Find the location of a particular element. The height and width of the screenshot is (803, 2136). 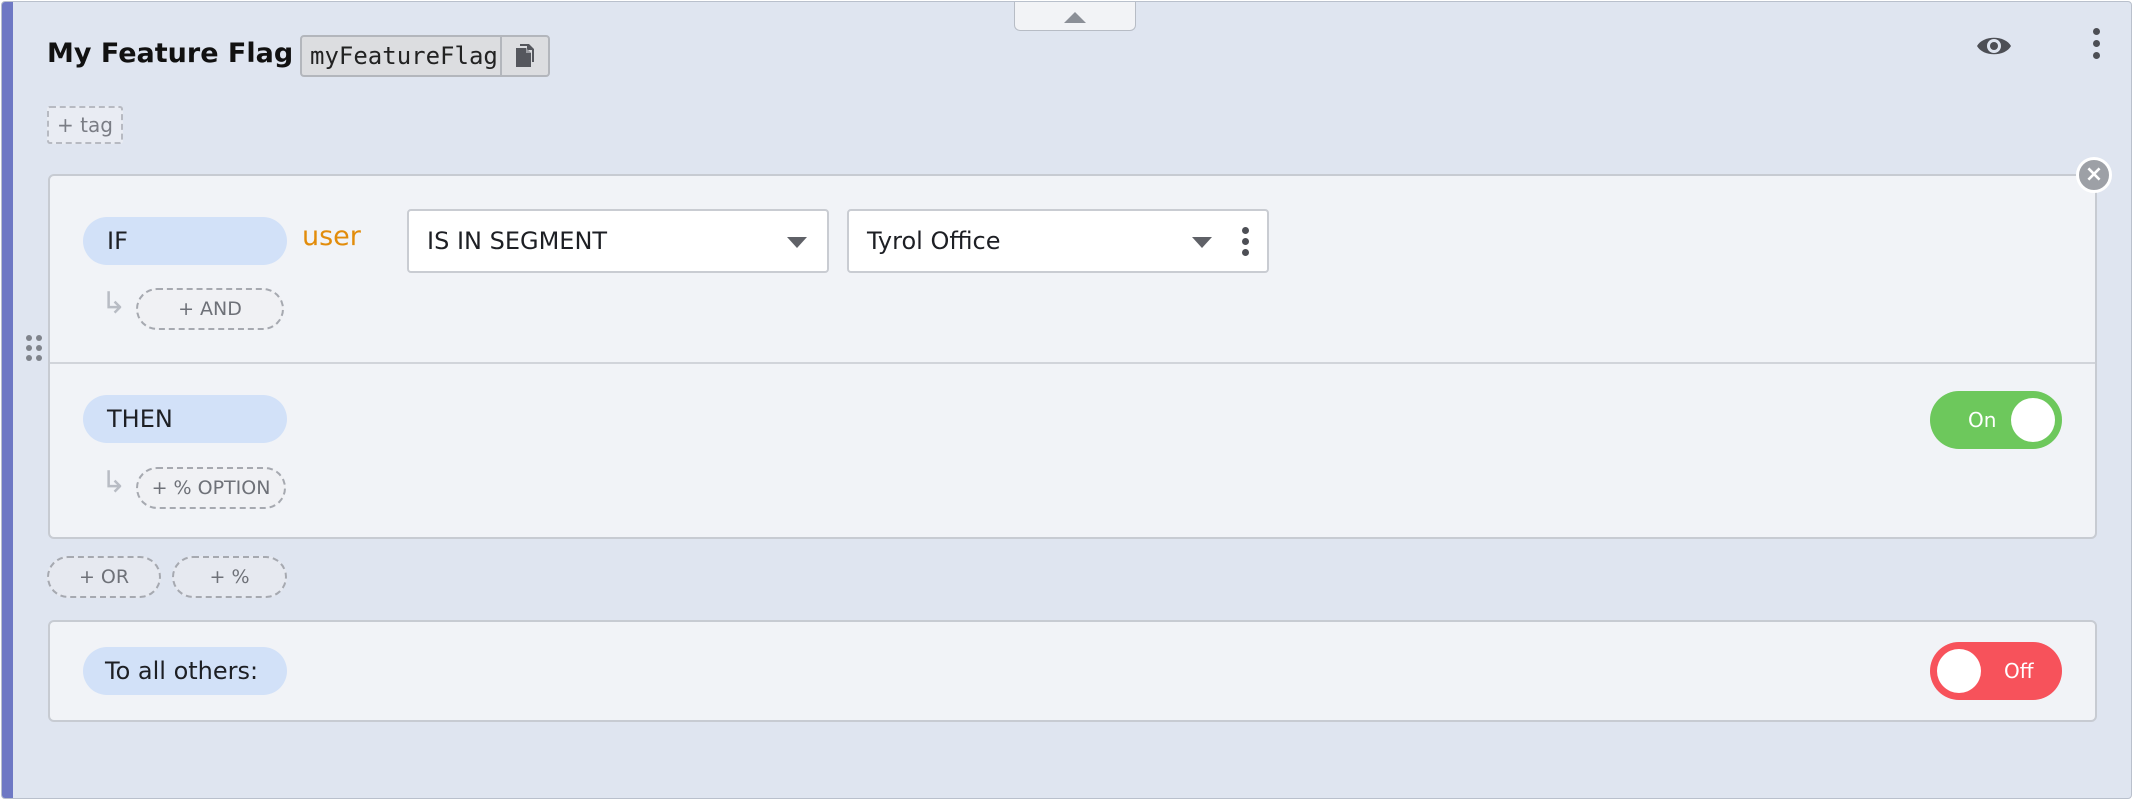

flag-title: My Feature Flag is located at coordinates (170, 53).